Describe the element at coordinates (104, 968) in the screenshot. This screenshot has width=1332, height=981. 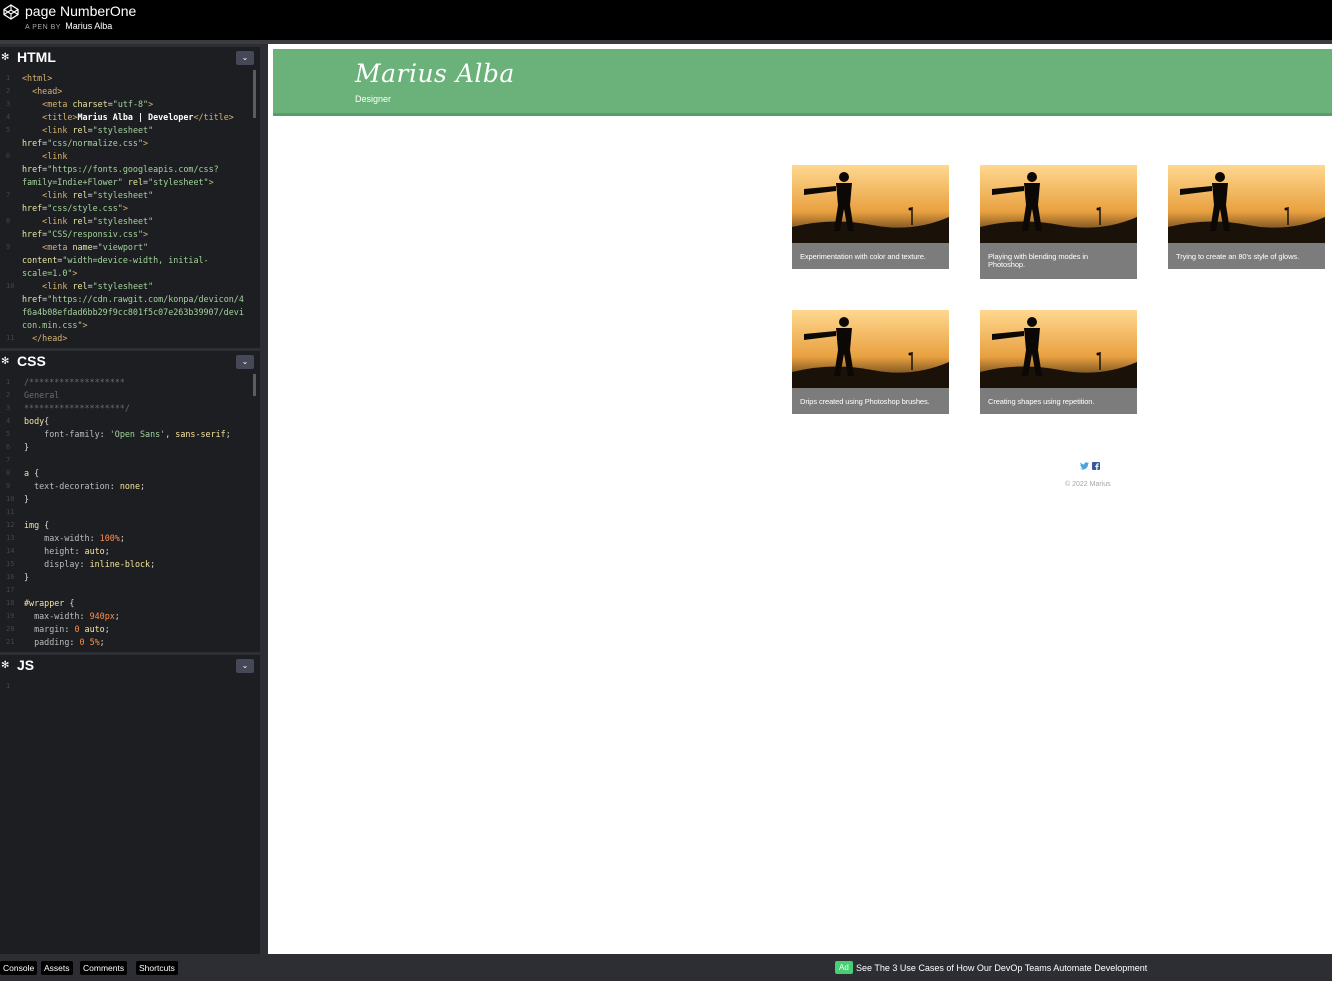
I see `comments-button: Comments` at that location.